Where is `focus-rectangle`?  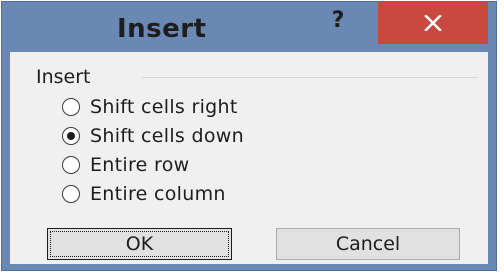
focus-rectangle is located at coordinates (139, 244).